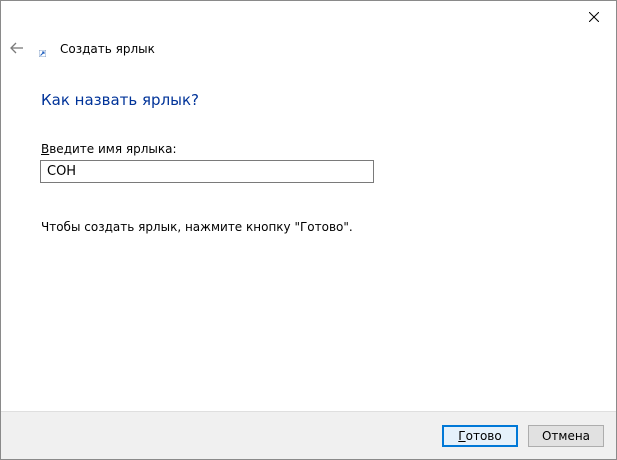 The height and width of the screenshot is (460, 617). What do you see at coordinates (207, 171) in the screenshot?
I see `shortcut-name-input` at bounding box center [207, 171].